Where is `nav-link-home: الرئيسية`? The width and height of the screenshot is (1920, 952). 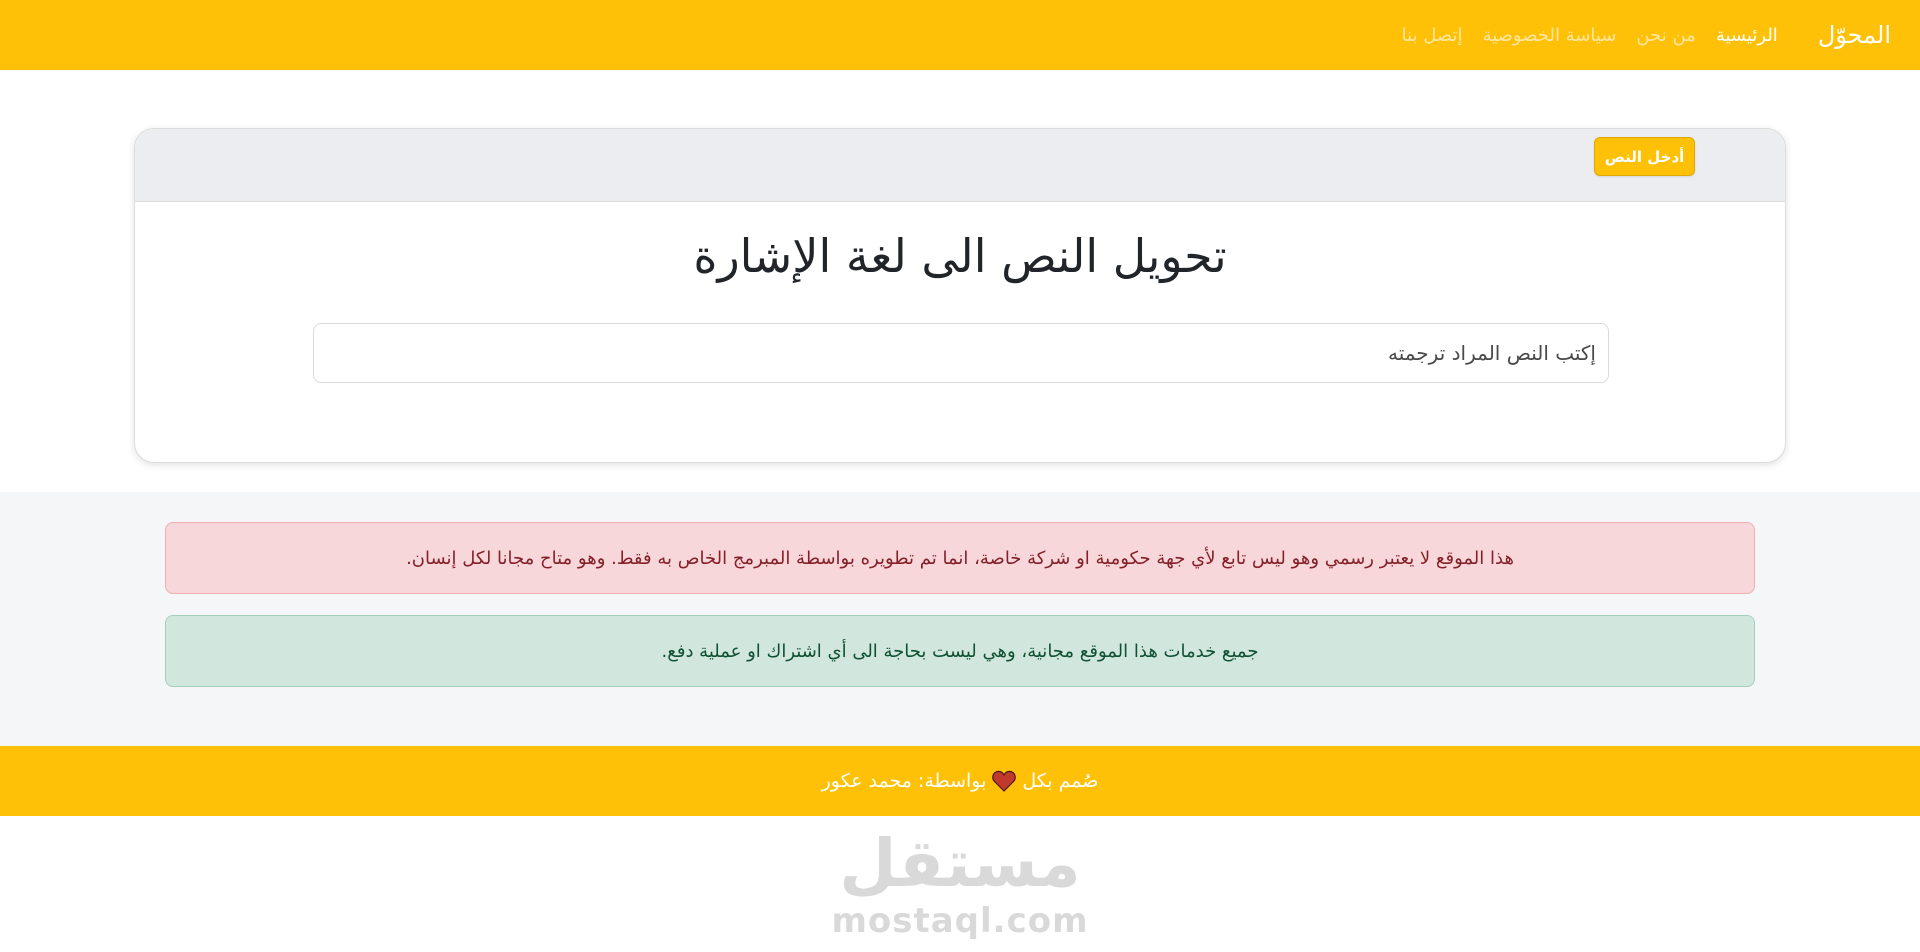 nav-link-home: الرئيسية is located at coordinates (1747, 35).